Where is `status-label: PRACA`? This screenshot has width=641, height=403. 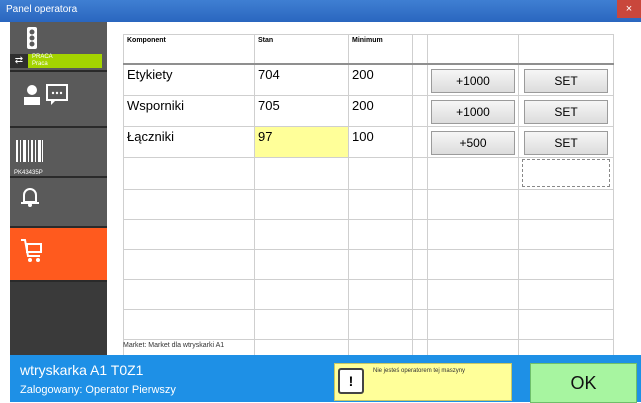 status-label: PRACA is located at coordinates (42, 57).